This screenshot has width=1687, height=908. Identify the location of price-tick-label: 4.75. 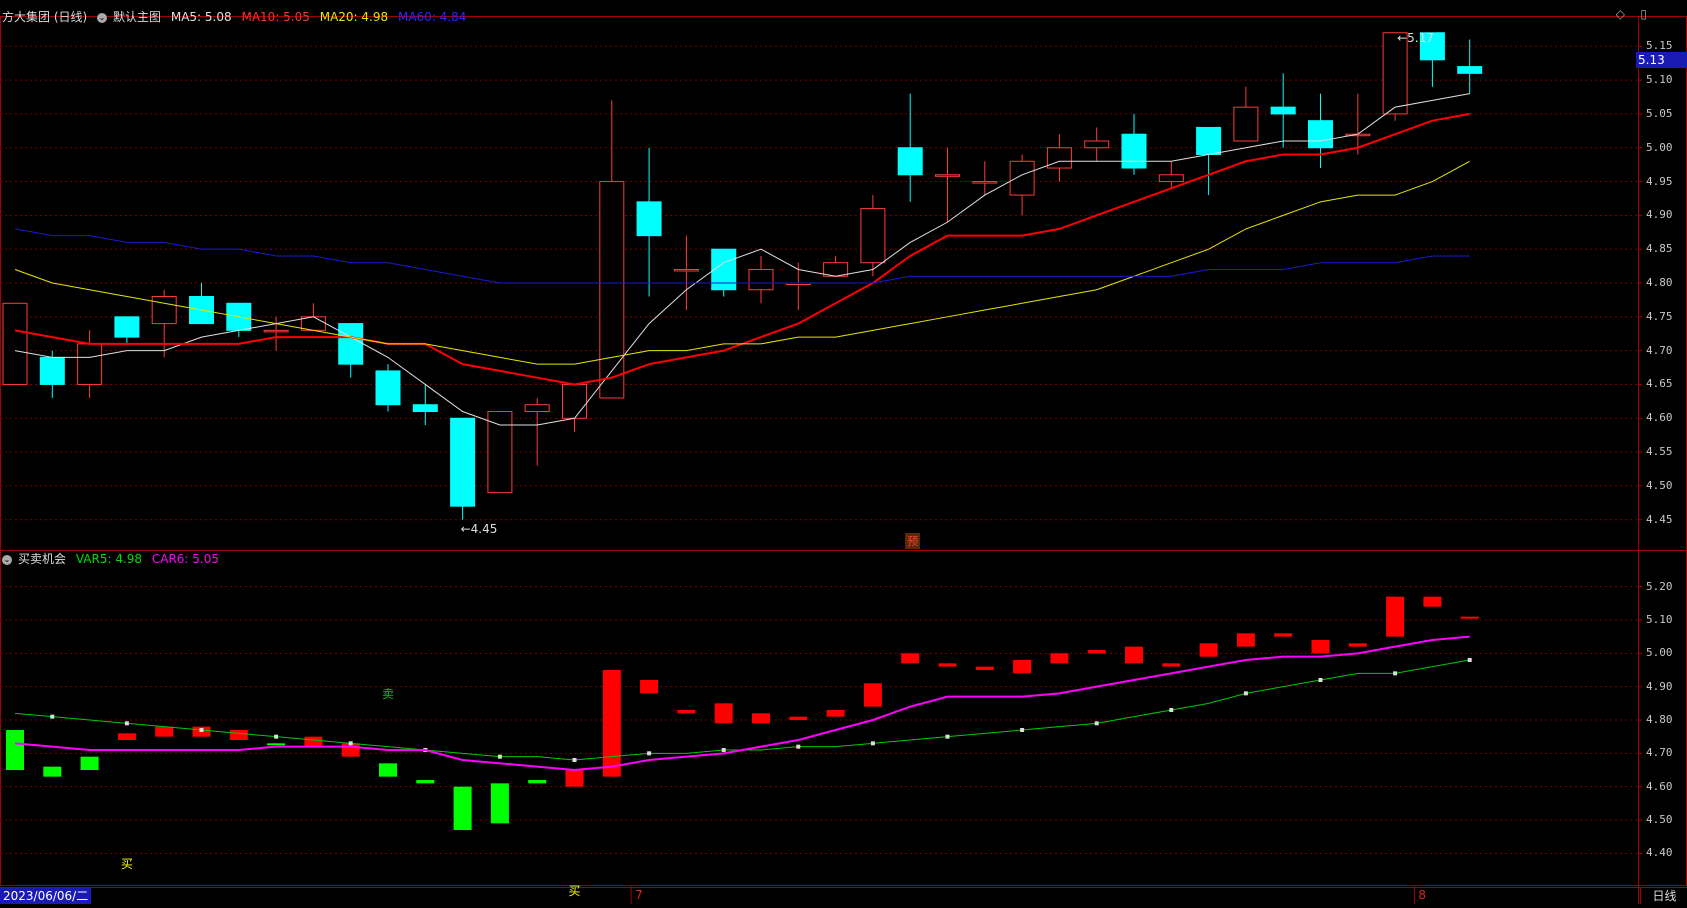
(1659, 316).